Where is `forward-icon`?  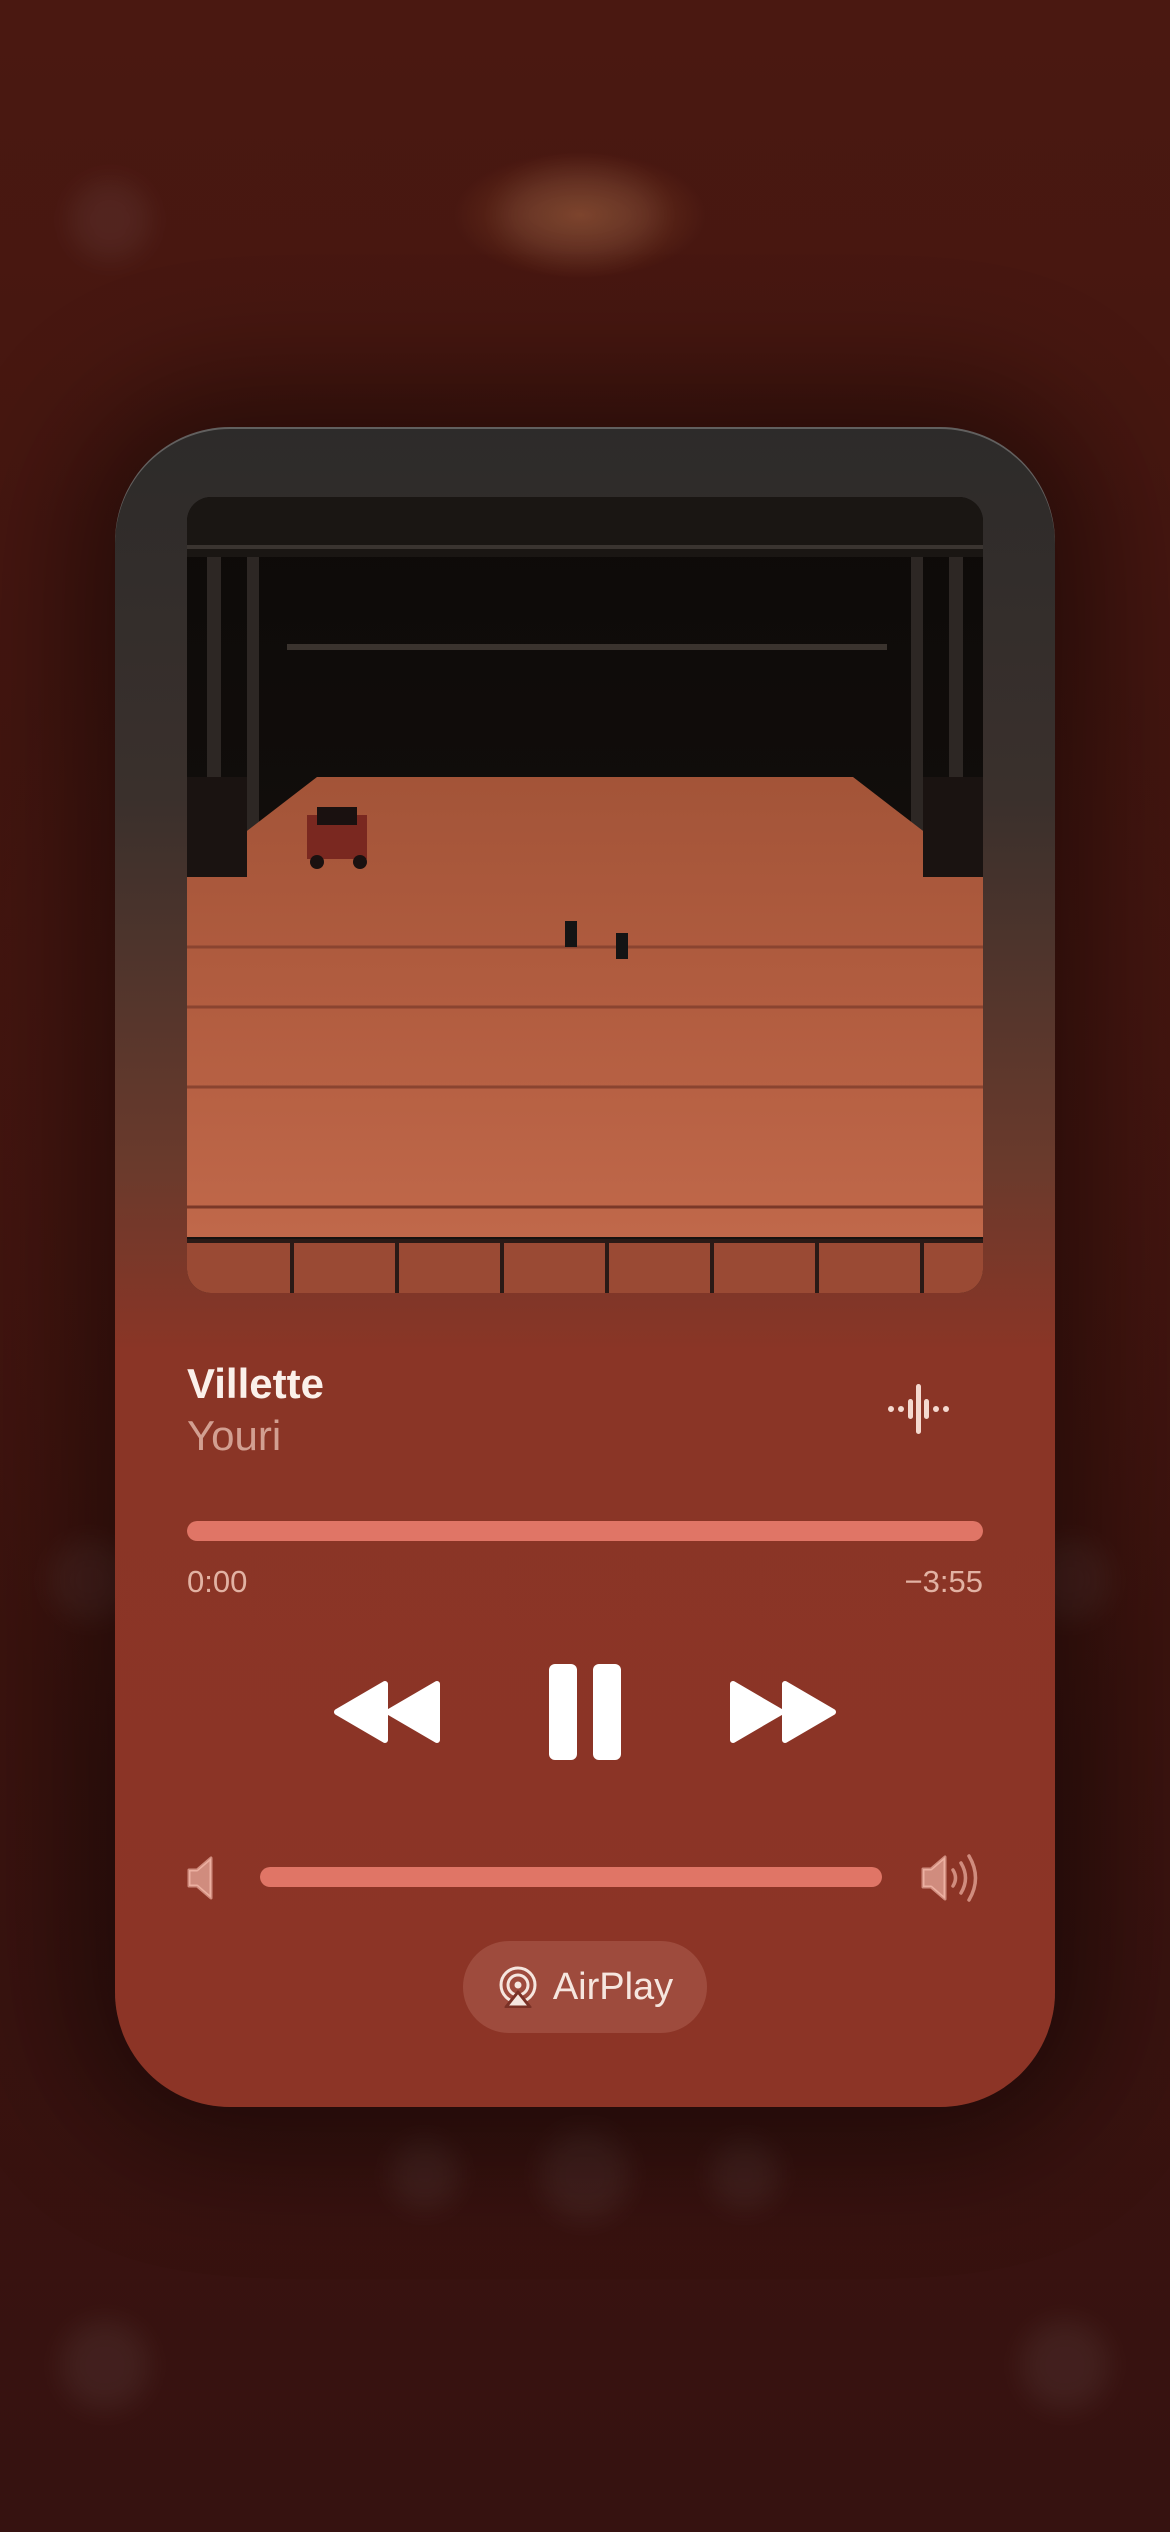
forward-icon is located at coordinates (783, 1712).